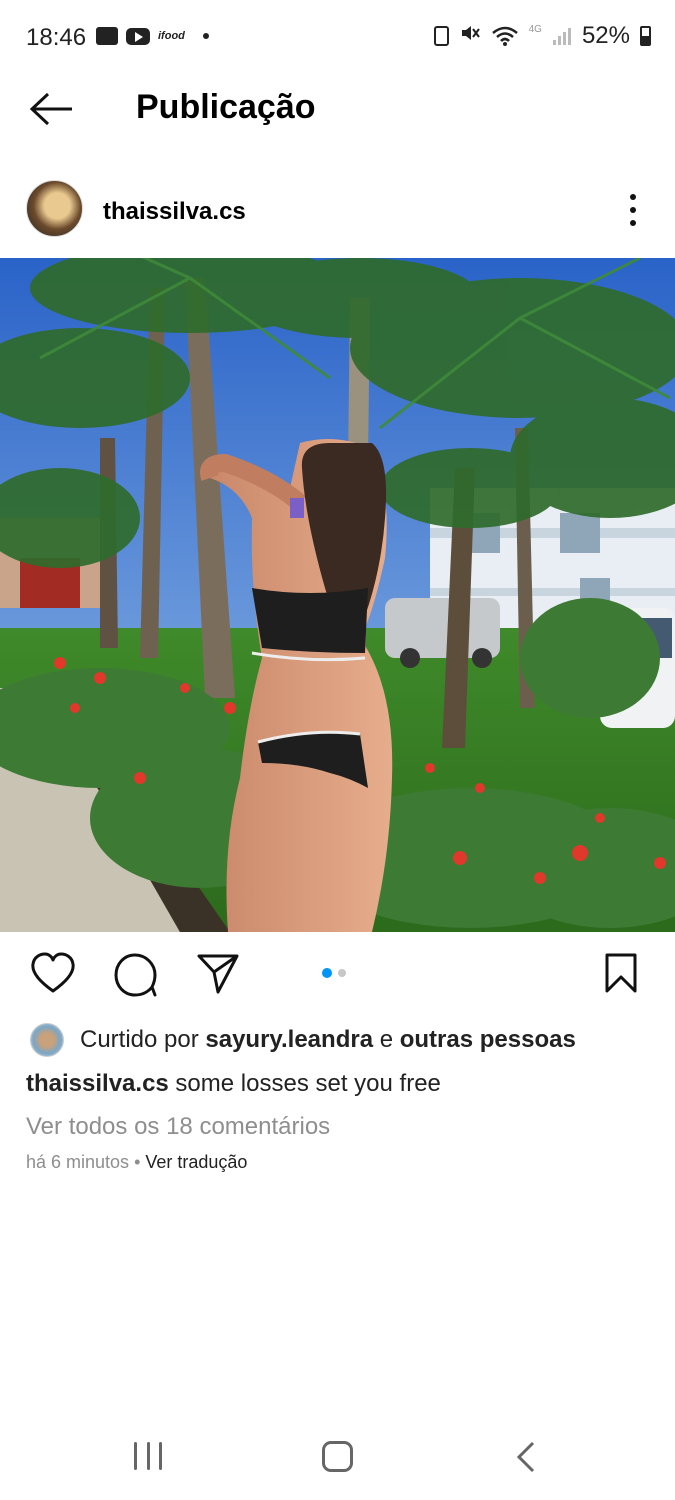  What do you see at coordinates (342, 973) in the screenshot?
I see `carousel-dot` at bounding box center [342, 973].